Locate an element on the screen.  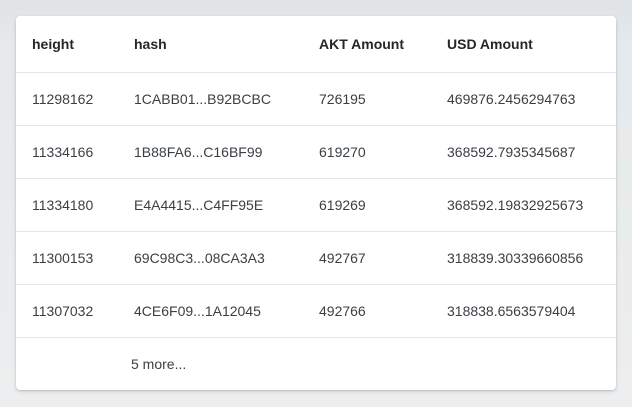
cell-hash: E4A4415...C4FF95E is located at coordinates (226, 205).